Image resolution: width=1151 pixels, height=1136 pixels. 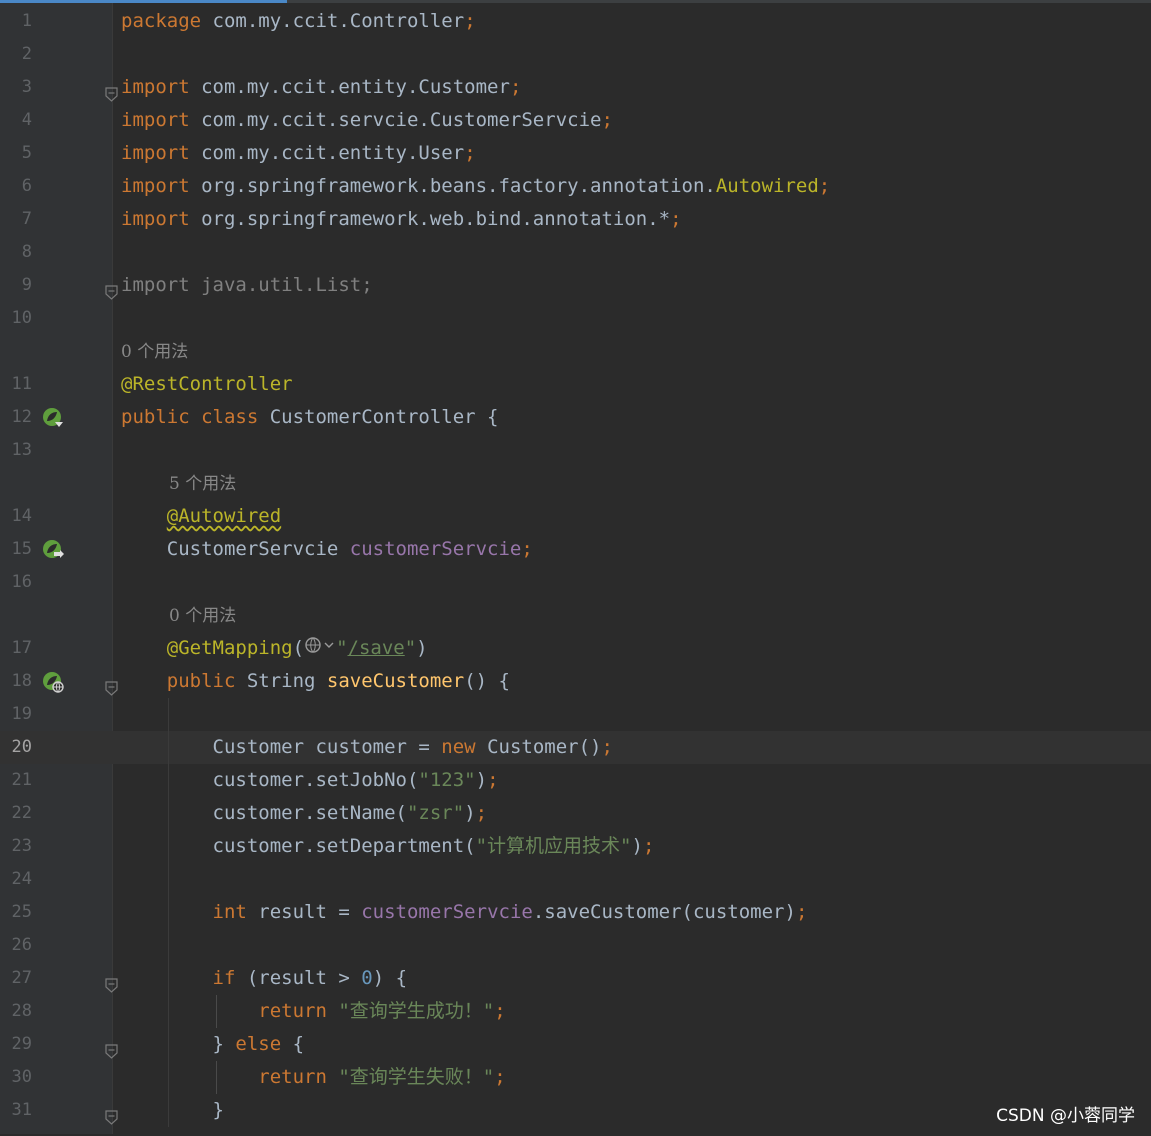 I want to click on code-token: customer.setDepartment(, so click(x=298, y=846).